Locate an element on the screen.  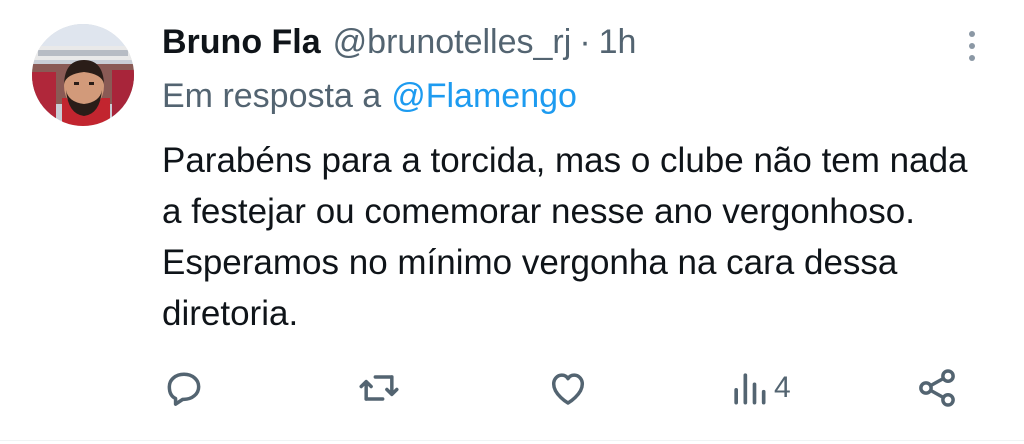
retweet-icon is located at coordinates (379, 388).